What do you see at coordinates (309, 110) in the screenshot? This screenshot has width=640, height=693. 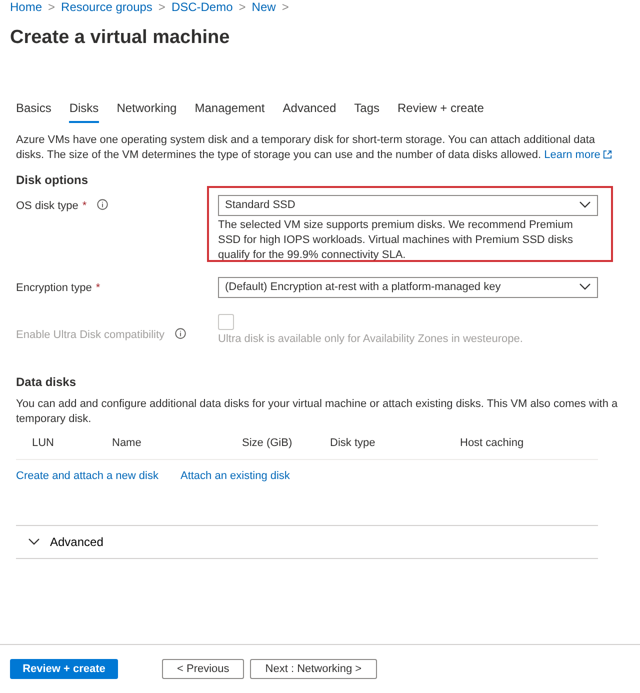 I see `tab: Advanced` at bounding box center [309, 110].